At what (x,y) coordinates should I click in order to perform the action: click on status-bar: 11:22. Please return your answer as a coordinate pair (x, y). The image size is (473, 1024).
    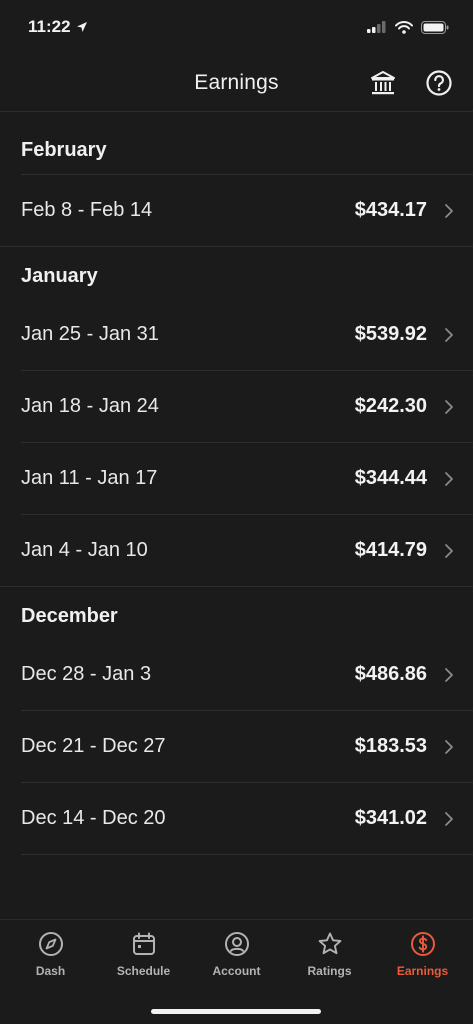
    Looking at the image, I should click on (236, 27).